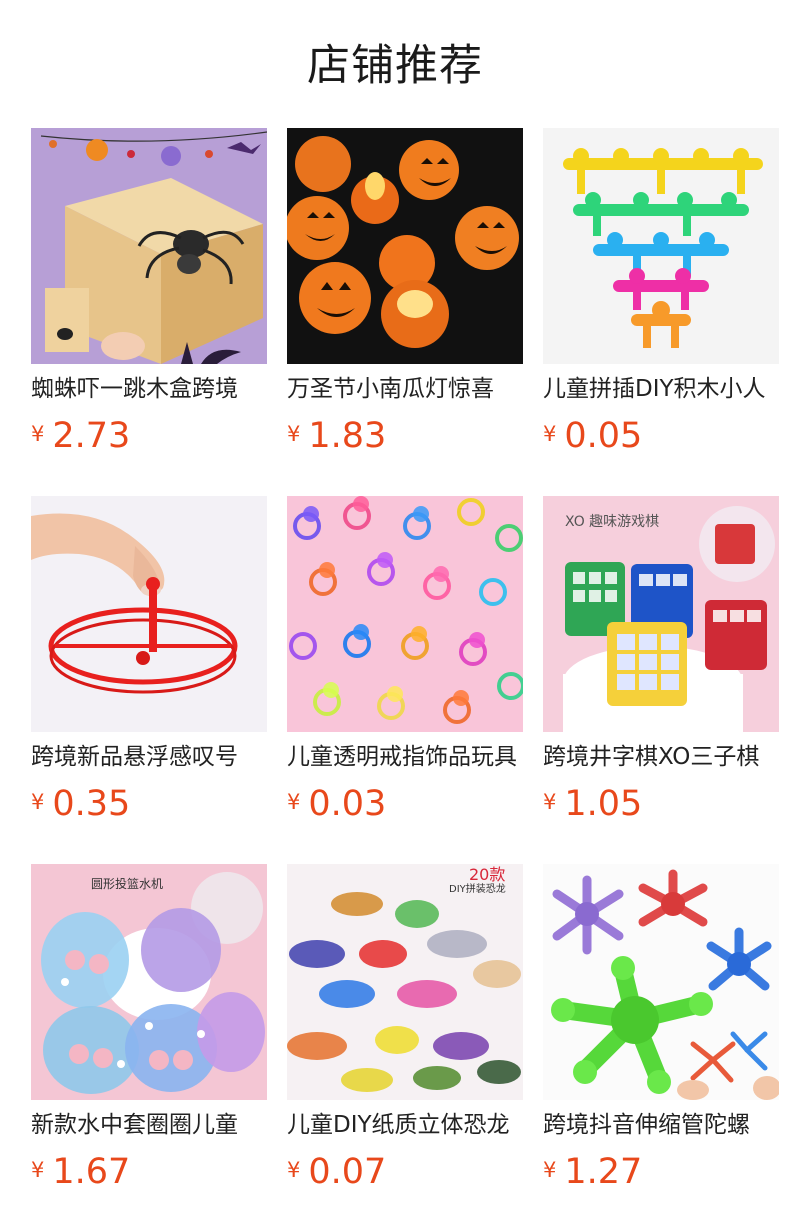 The image size is (790, 1232). I want to click on product-price: ¥0.05, so click(592, 436).